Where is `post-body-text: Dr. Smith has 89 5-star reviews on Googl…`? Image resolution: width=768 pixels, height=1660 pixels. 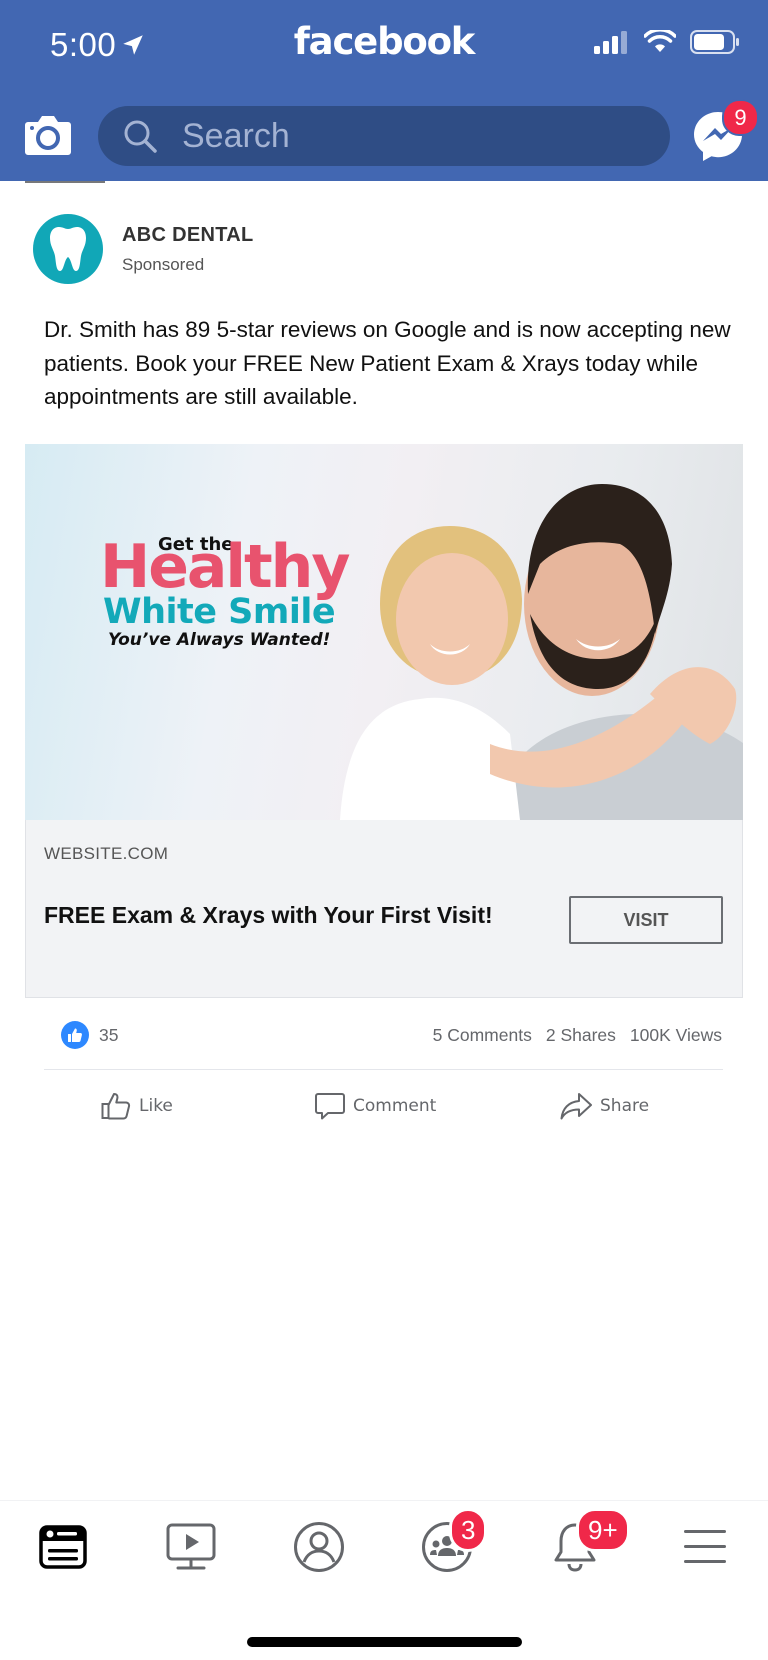 post-body-text: Dr. Smith has 89 5-star reviews on Googl… is located at coordinates (387, 363).